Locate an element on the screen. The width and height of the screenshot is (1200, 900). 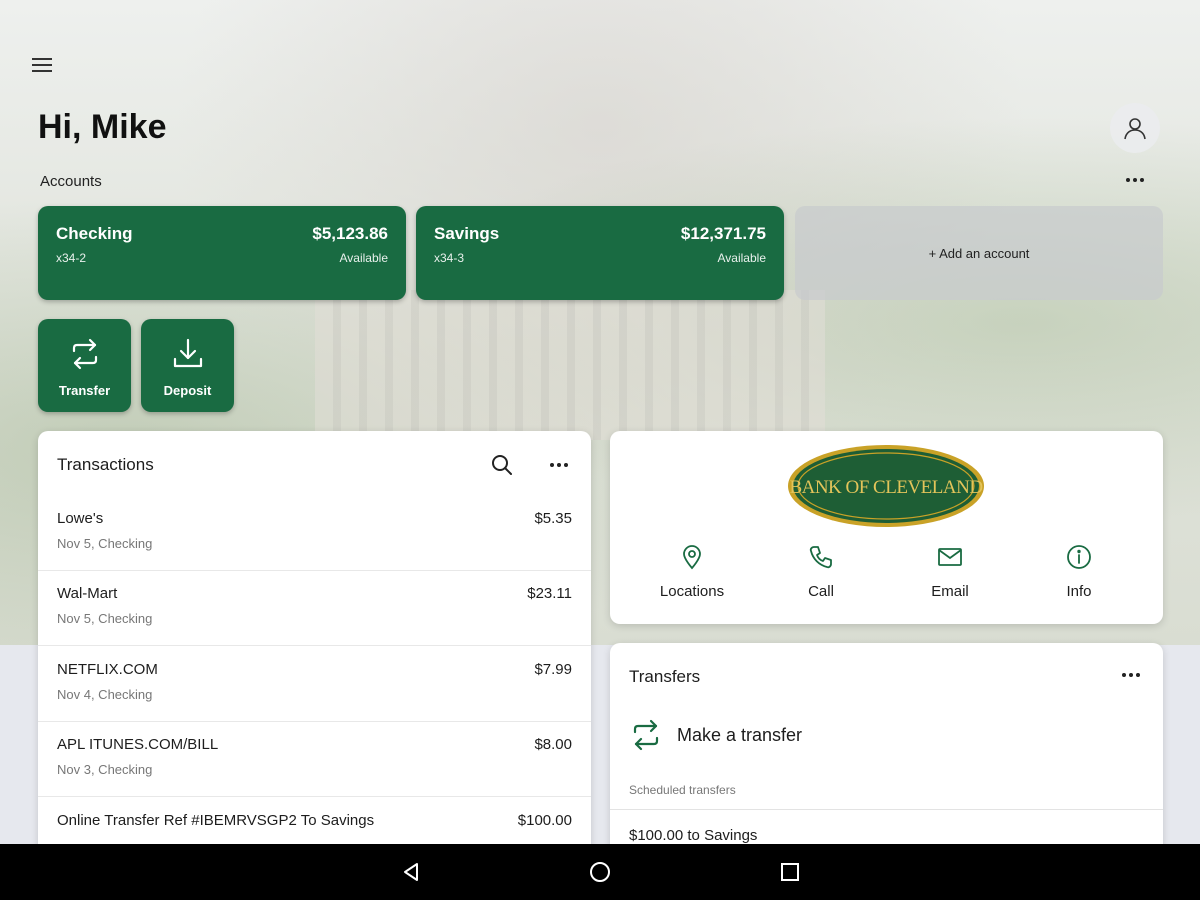
search-icon is located at coordinates (502, 465).